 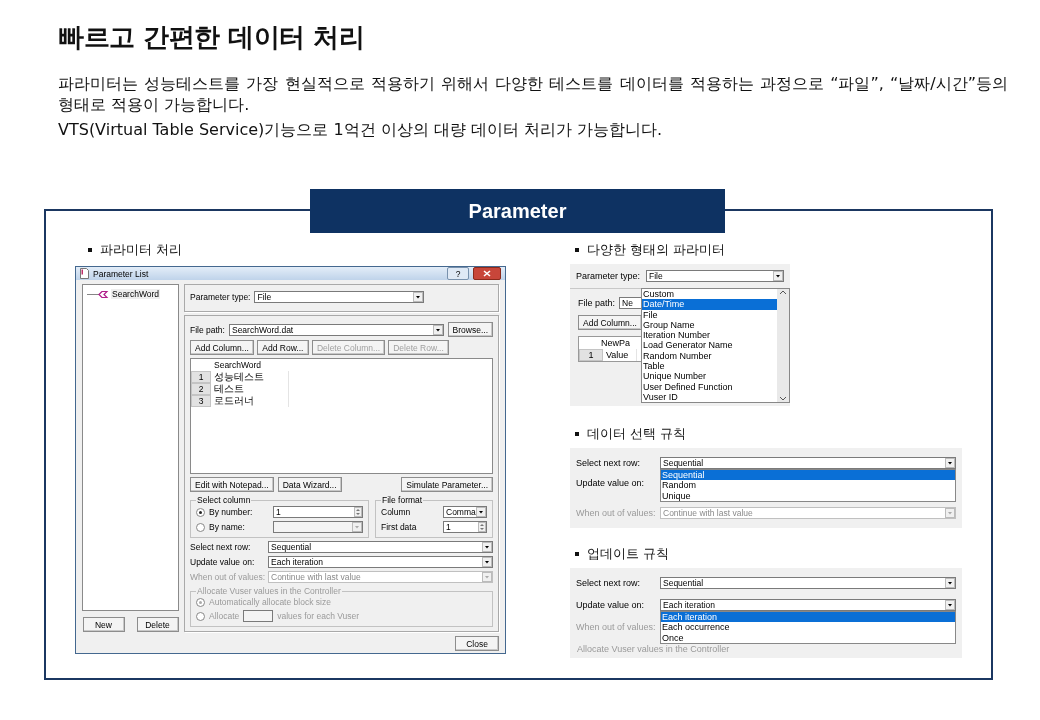 What do you see at coordinates (212, 37) in the screenshot?
I see `page-title: 빠르고 간편한 데이터 처리` at bounding box center [212, 37].